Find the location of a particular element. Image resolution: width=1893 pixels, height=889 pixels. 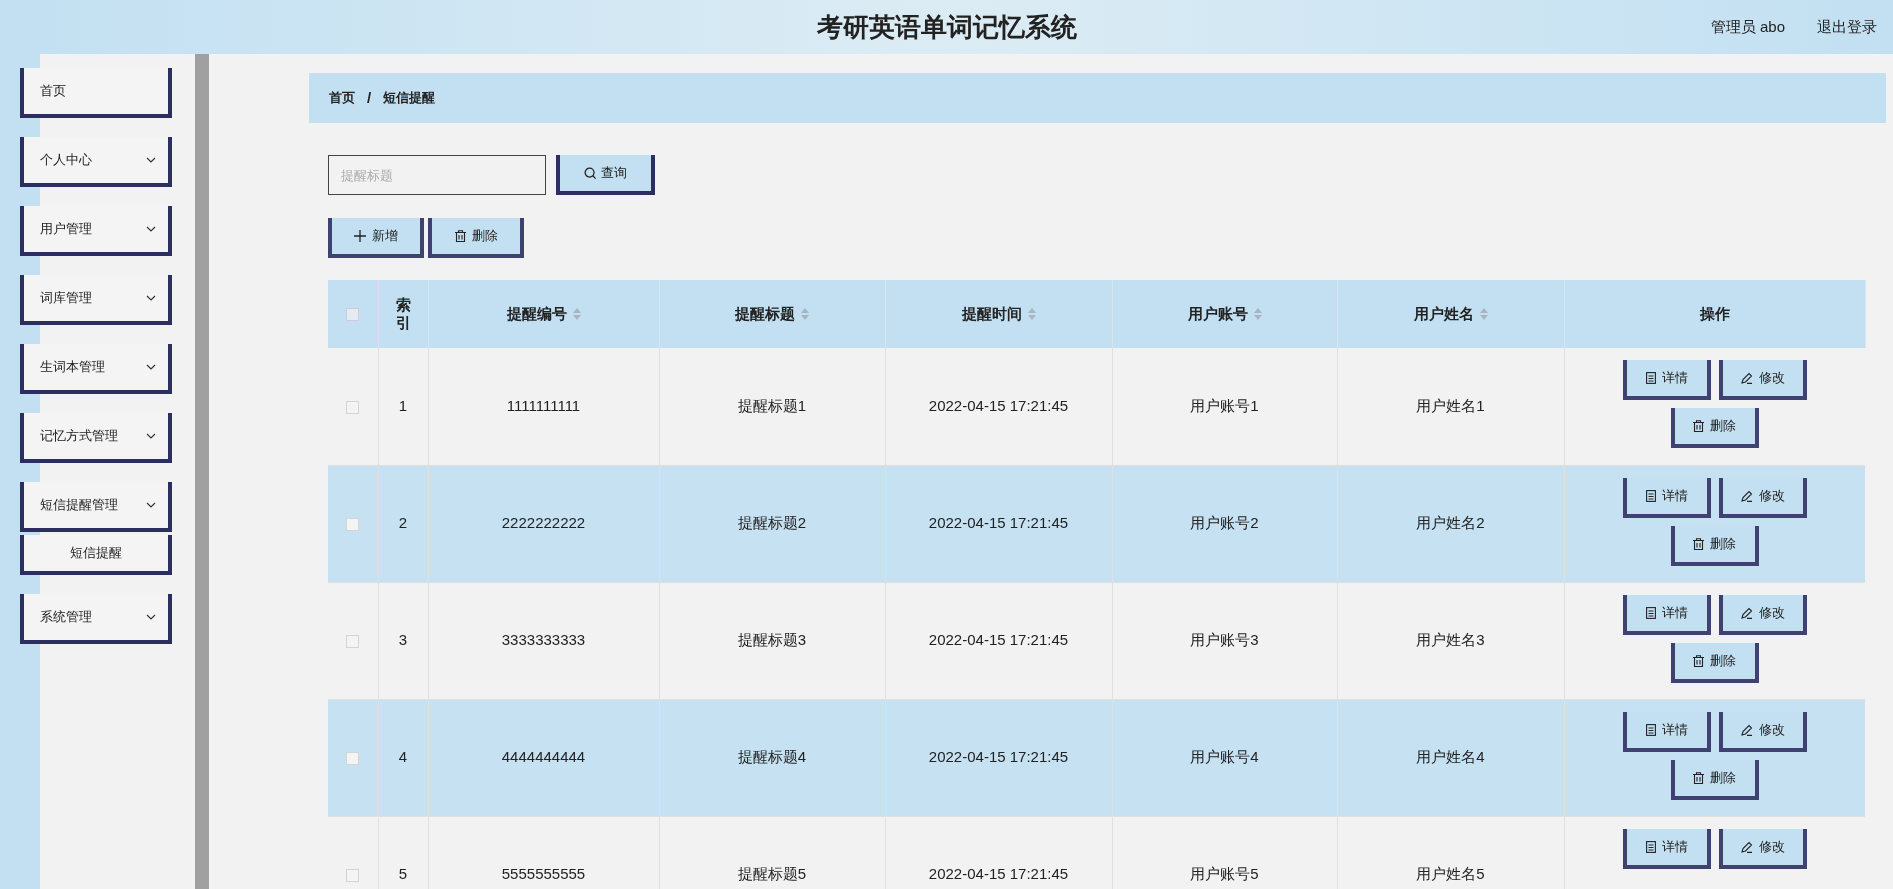

user-label: 管理员 abo is located at coordinates (1747, 26).